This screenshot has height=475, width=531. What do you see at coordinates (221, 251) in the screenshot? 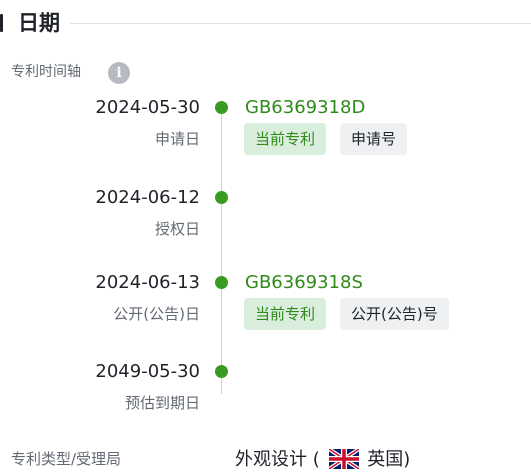
I see `timeline-line` at bounding box center [221, 251].